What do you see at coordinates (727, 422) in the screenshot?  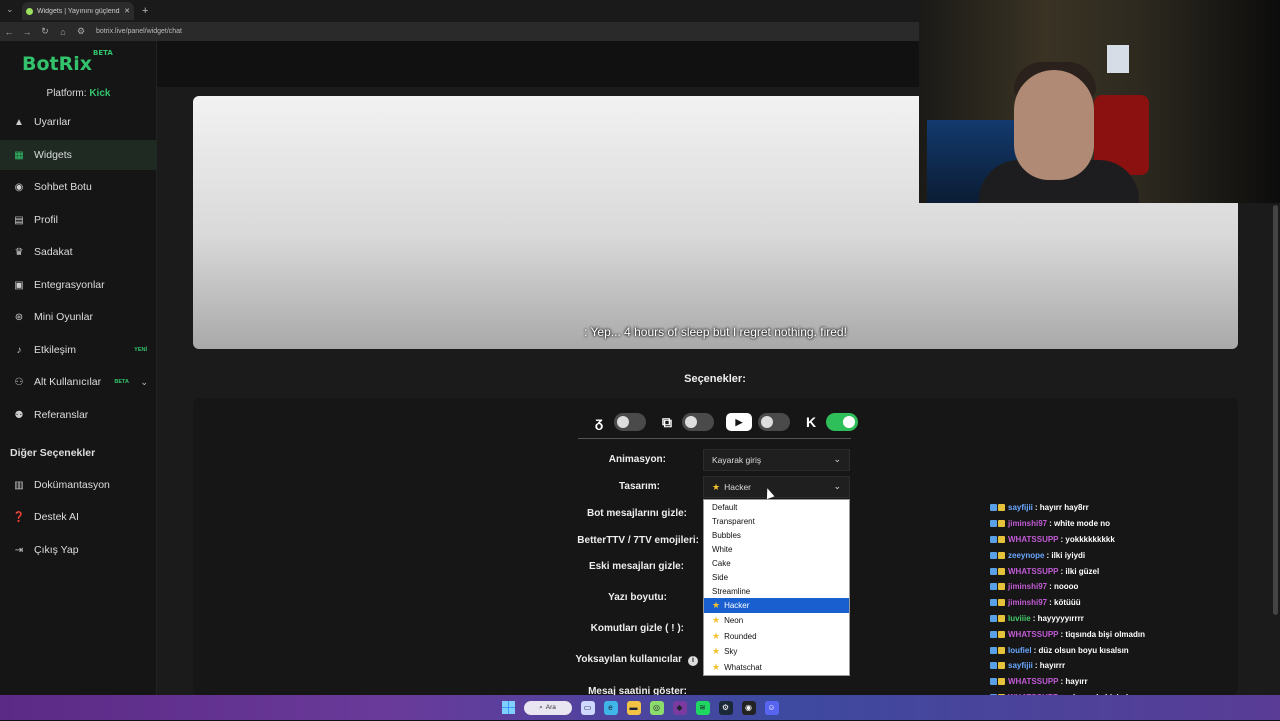 I see `platform-toggles: ᵹ ⧉ ▶ K` at bounding box center [727, 422].